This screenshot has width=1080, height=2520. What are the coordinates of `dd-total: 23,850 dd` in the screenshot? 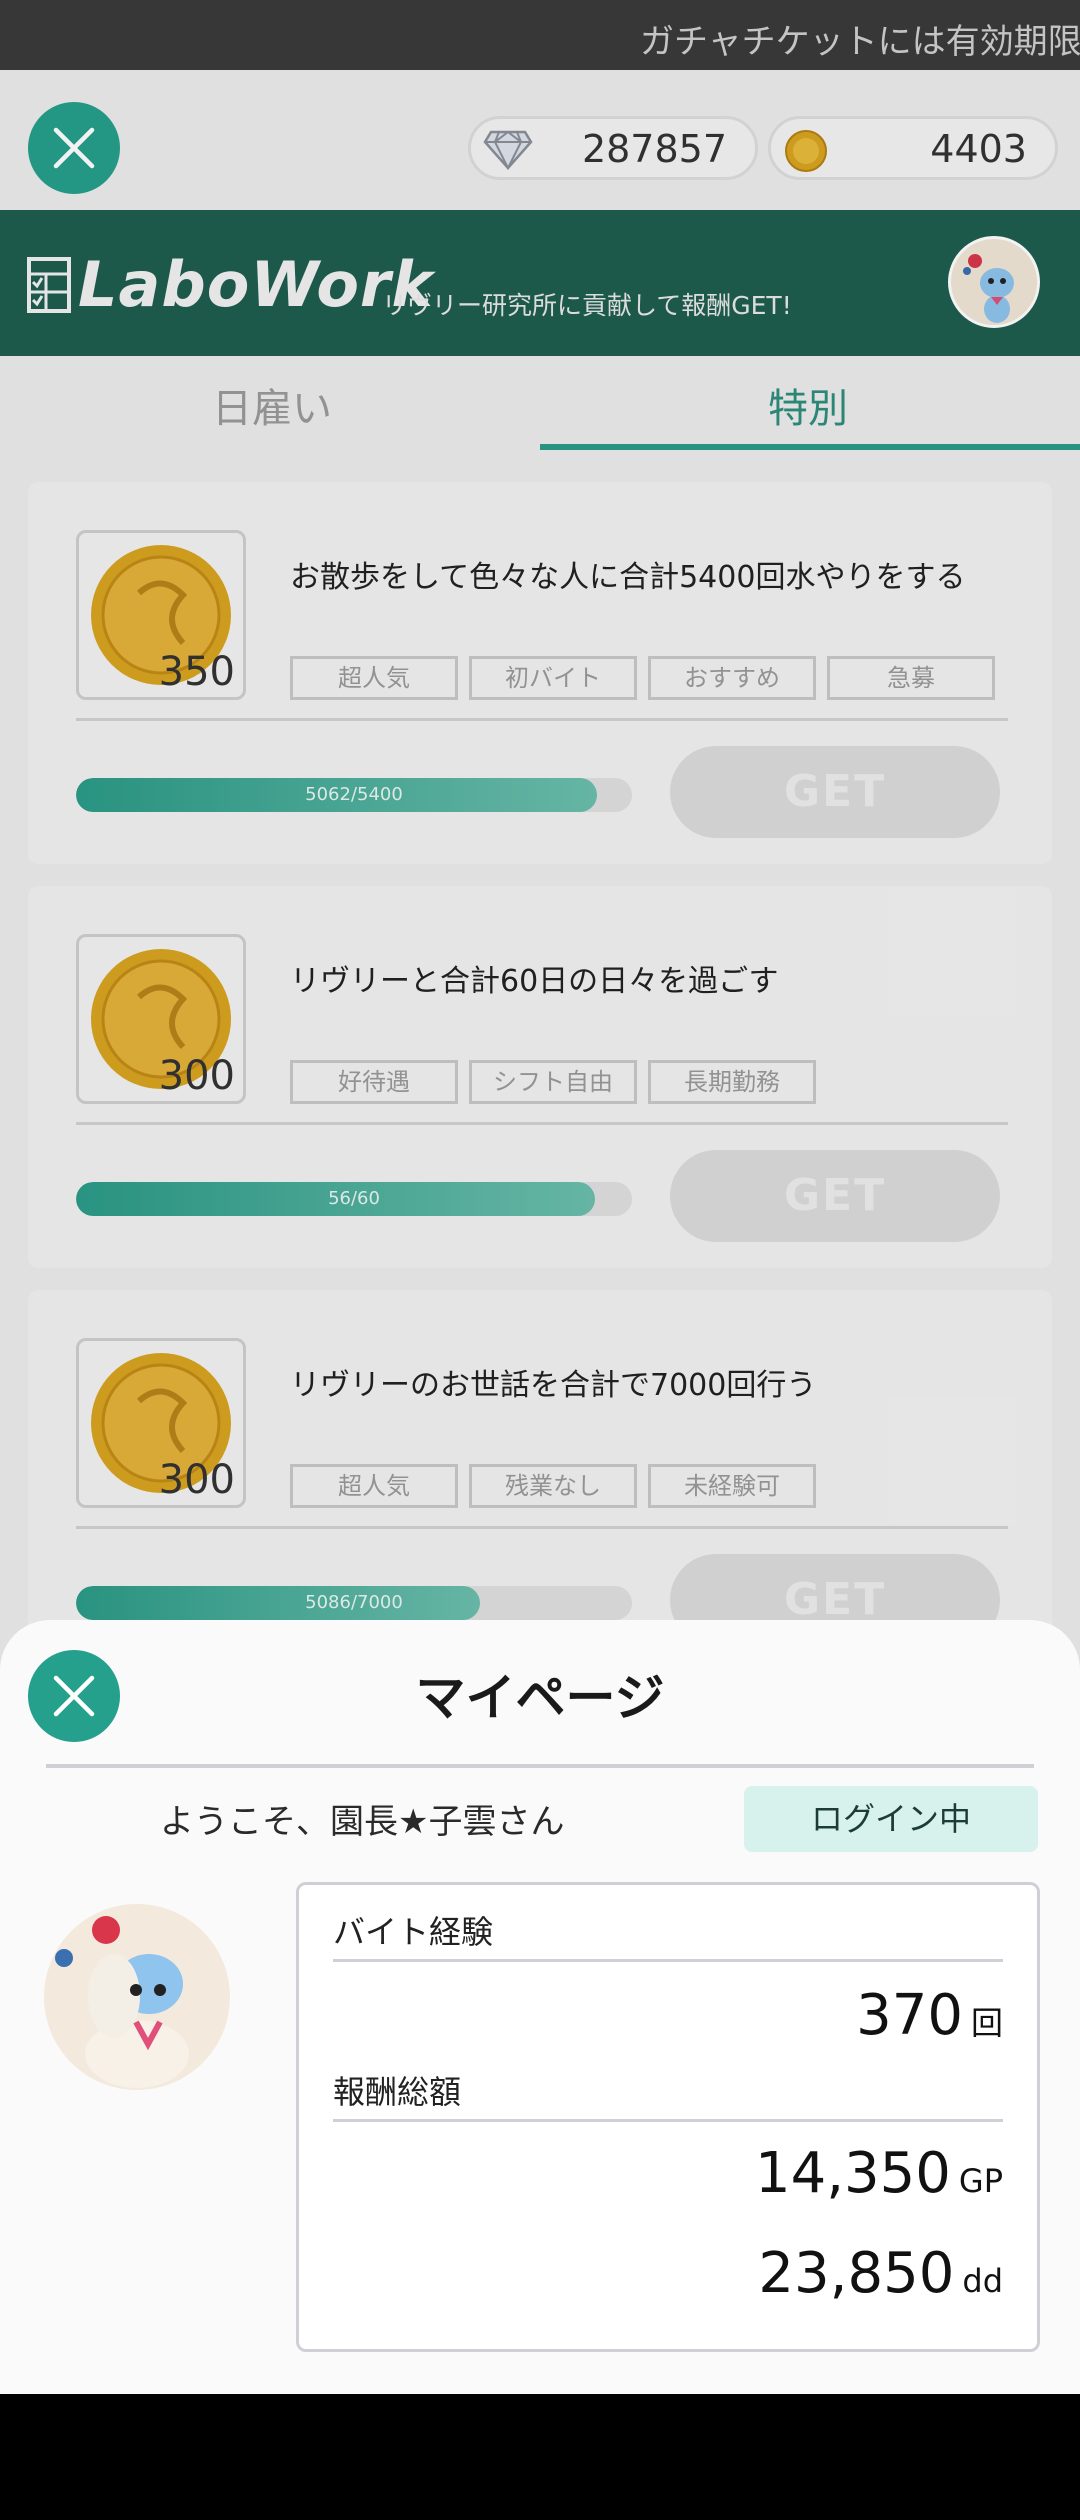 It's located at (880, 2273).